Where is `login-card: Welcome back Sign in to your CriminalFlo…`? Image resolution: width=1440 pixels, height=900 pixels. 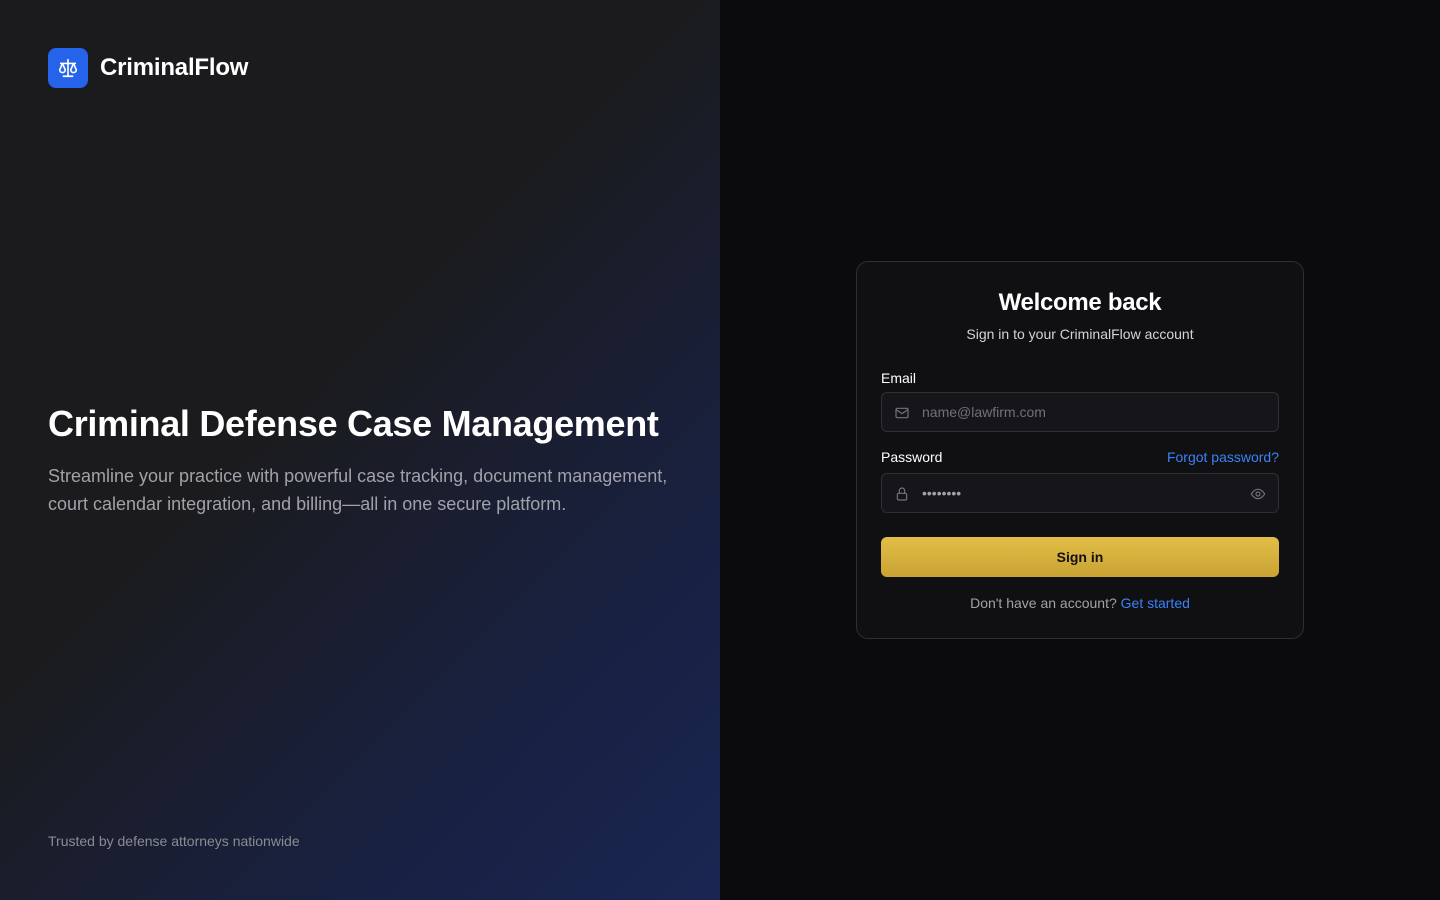 login-card: Welcome back Sign in to your CriminalFlo… is located at coordinates (1080, 450).